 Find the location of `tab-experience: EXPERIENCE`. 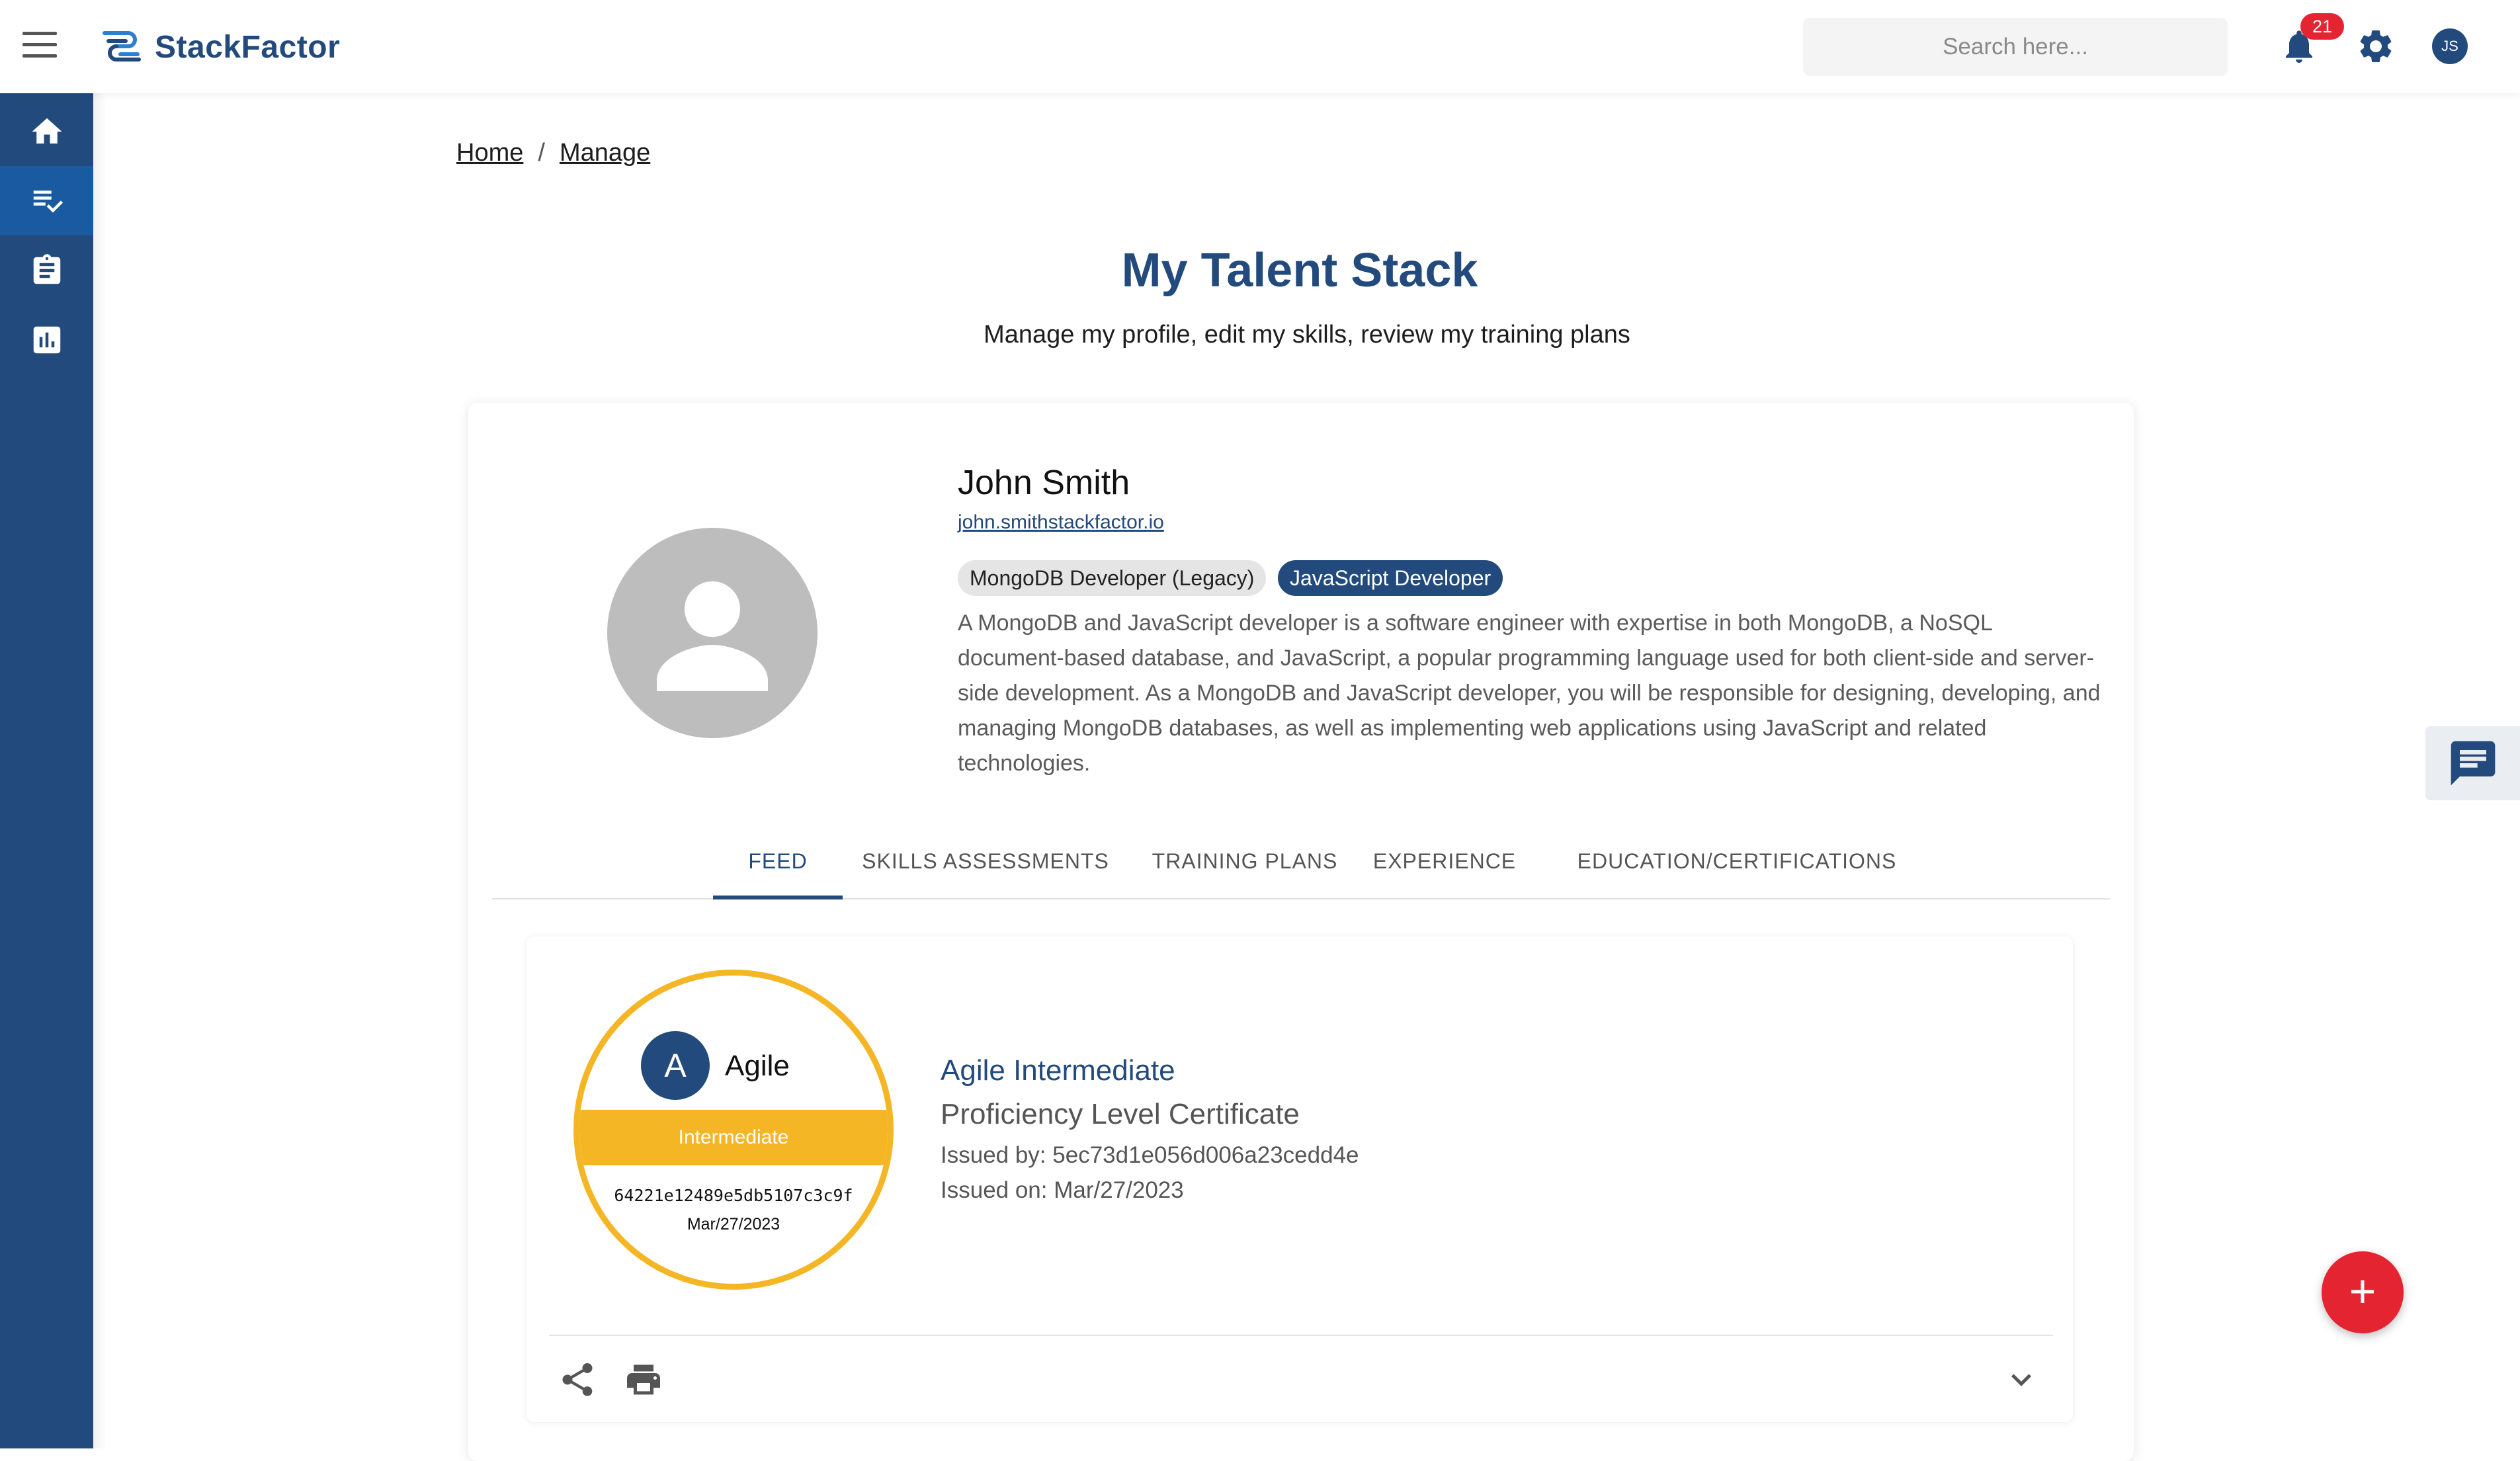

tab-experience: EXPERIENCE is located at coordinates (1444, 861).